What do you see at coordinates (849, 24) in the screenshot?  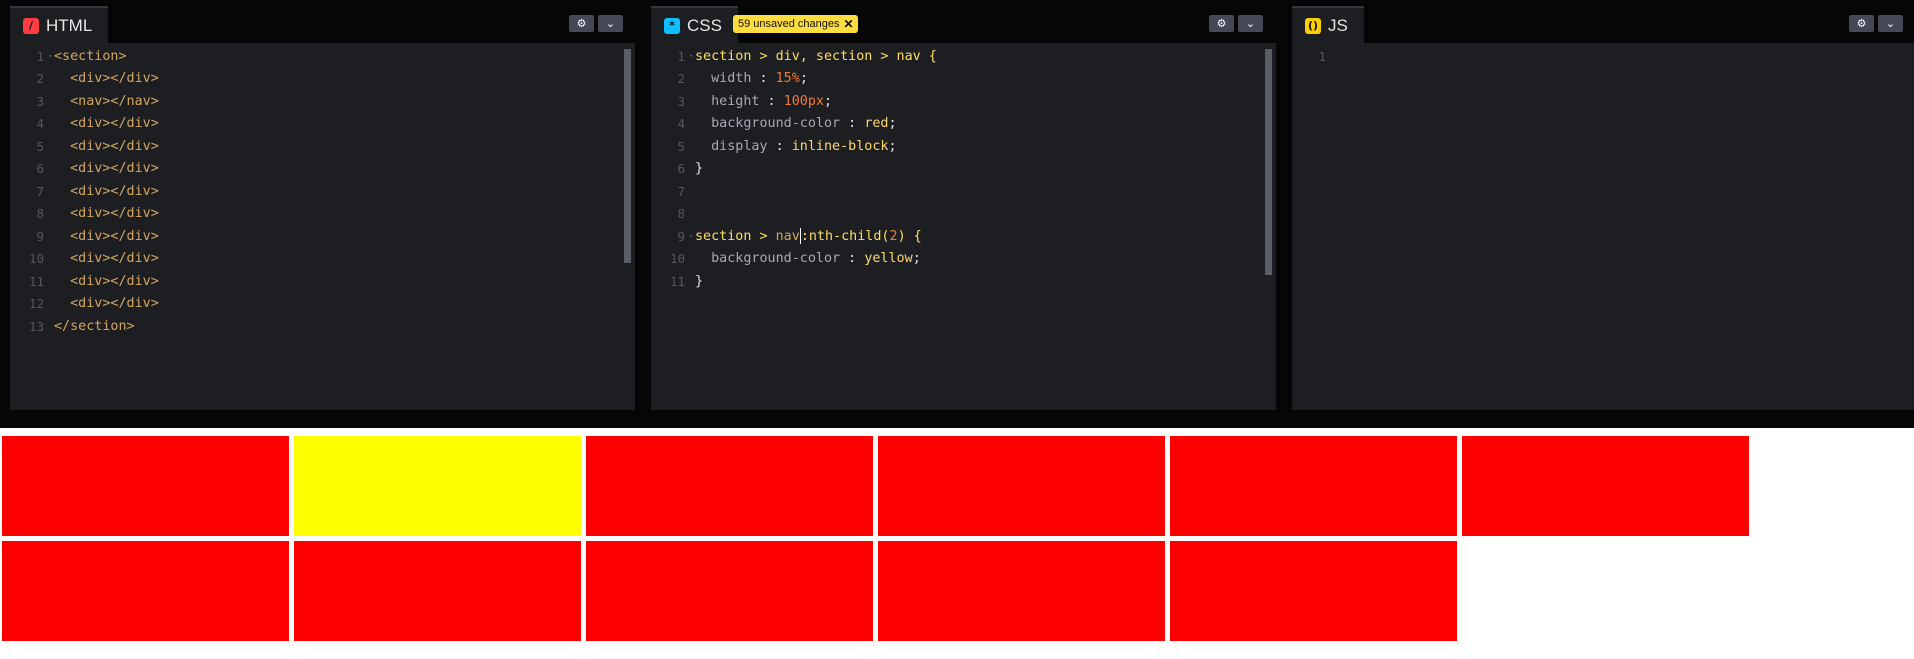 I see `close-icon: ✕` at bounding box center [849, 24].